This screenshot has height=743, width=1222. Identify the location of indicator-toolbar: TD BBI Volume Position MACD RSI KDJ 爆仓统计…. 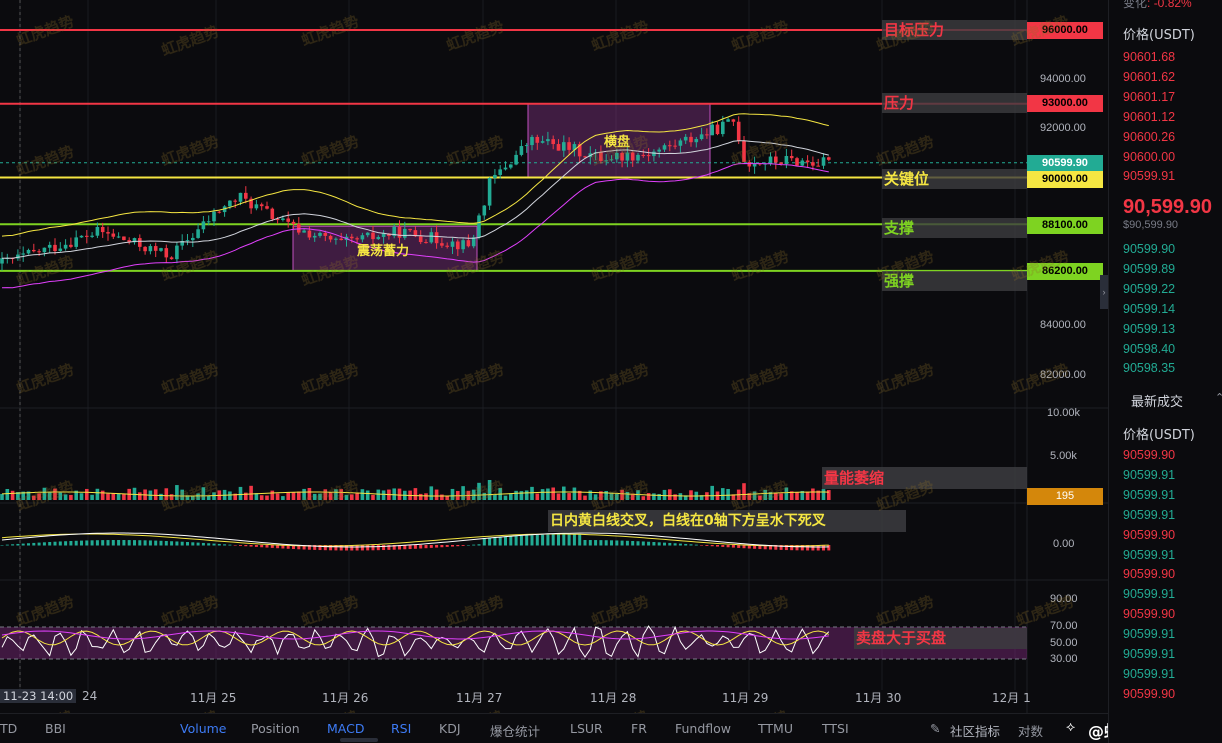
(554, 728).